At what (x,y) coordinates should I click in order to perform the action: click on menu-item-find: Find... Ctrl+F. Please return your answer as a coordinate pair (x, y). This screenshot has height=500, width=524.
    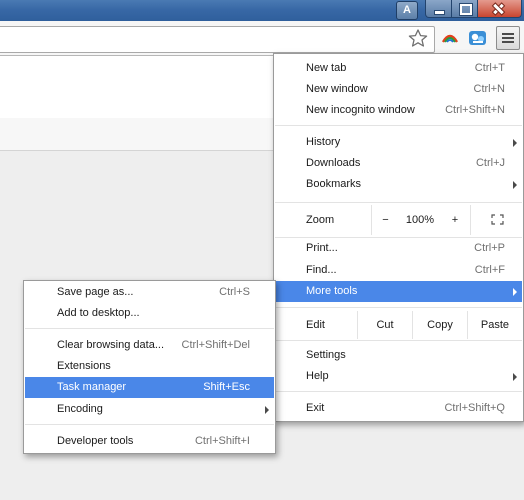
    Looking at the image, I should click on (398, 270).